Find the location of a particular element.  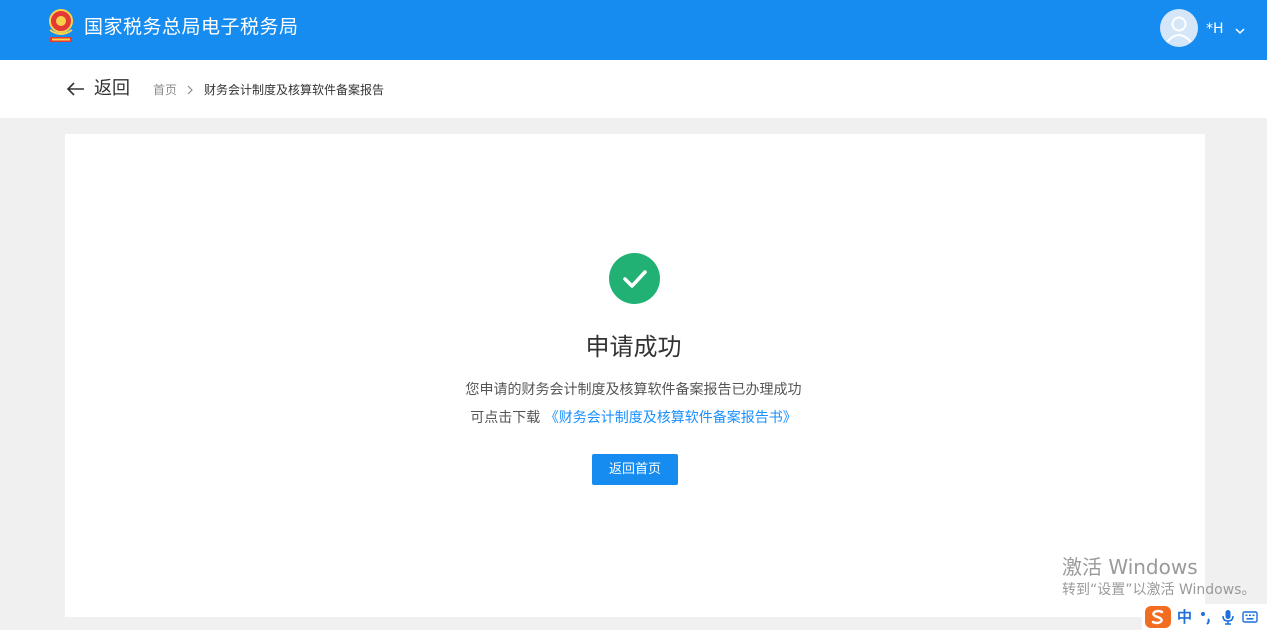

back-button: 返回 is located at coordinates (98, 89).